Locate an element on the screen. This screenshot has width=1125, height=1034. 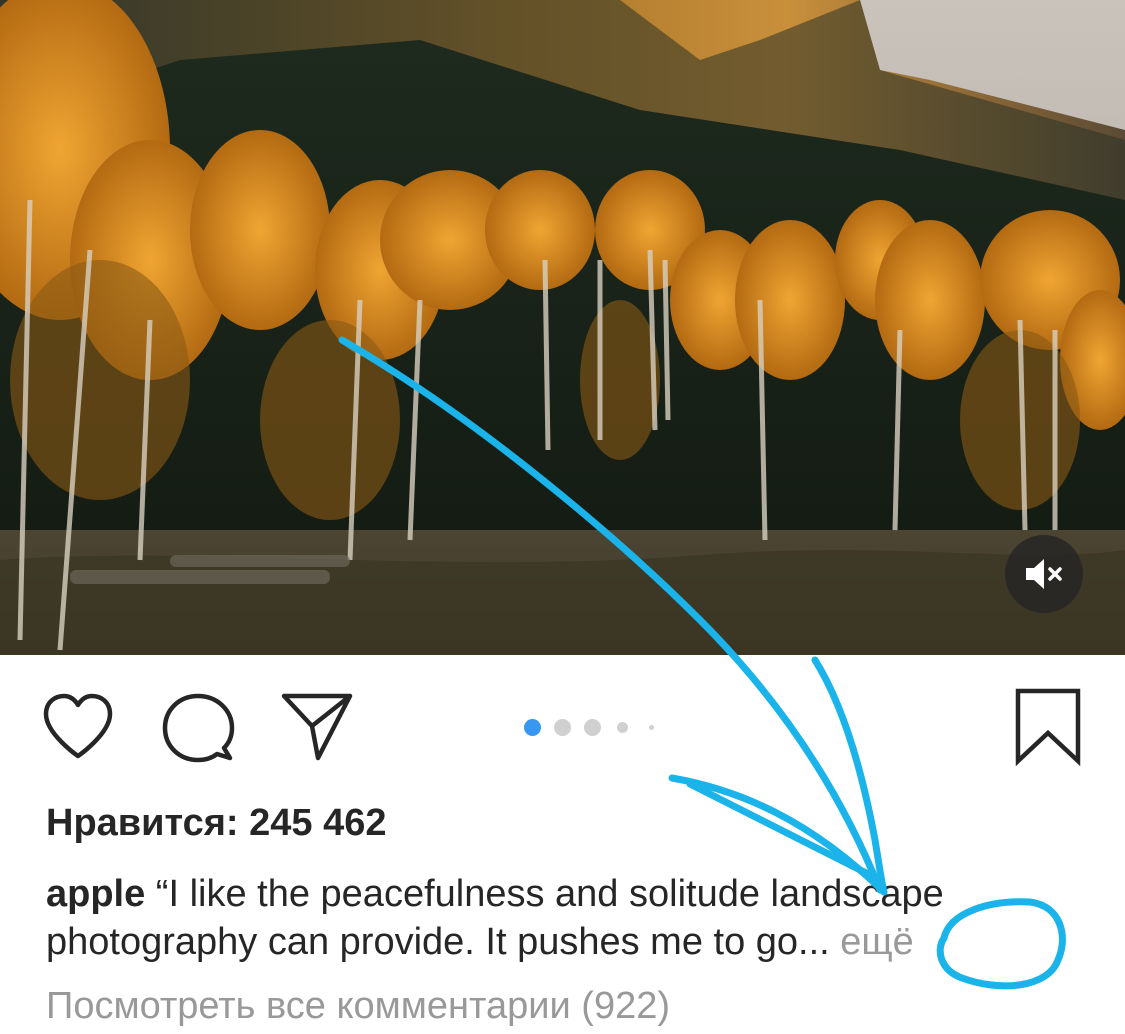
share-button is located at coordinates (318, 726).